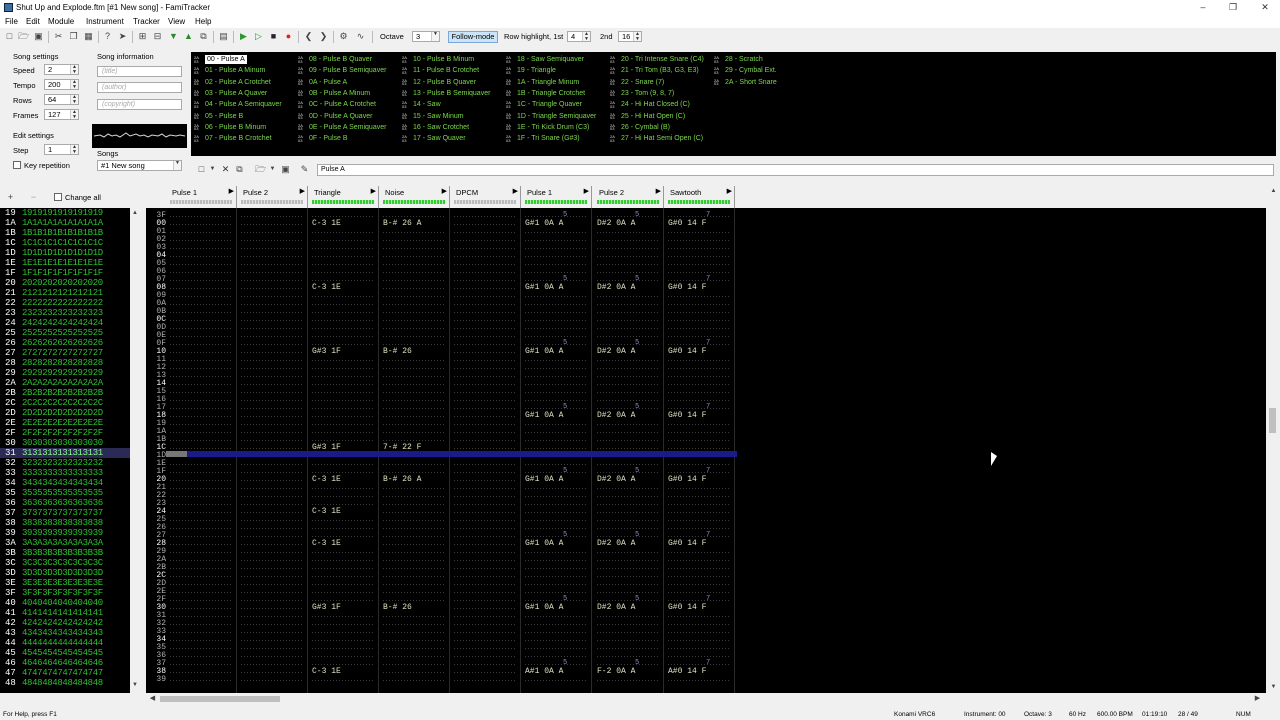 Image resolution: width=1280 pixels, height=720 pixels. What do you see at coordinates (340, 59) in the screenshot?
I see `instrument-item: 08 - Pulse B Quaver` at bounding box center [340, 59].